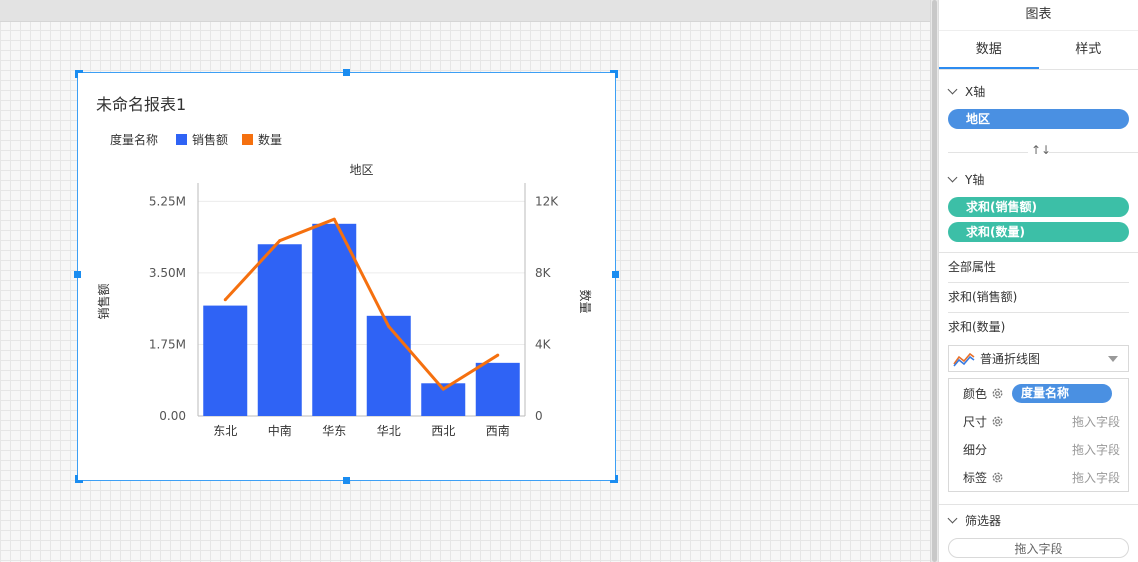 This screenshot has width=1138, height=562. I want to click on y2-tick-label: 8K, so click(543, 273).